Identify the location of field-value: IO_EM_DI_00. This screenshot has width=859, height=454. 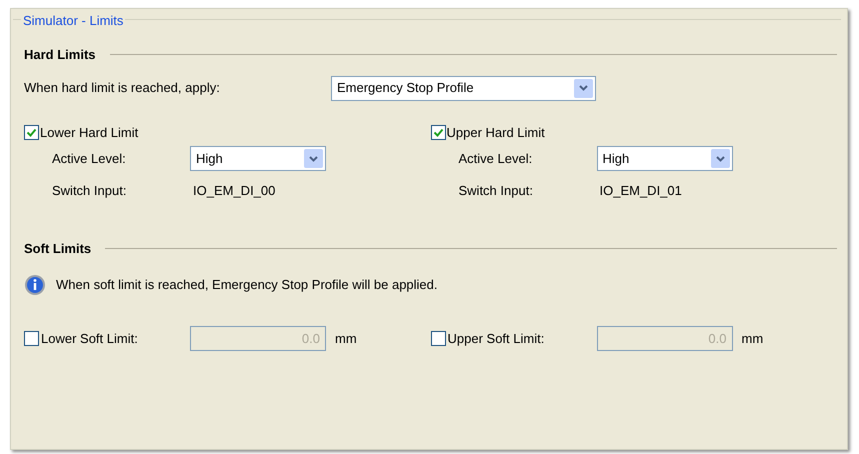
(234, 191).